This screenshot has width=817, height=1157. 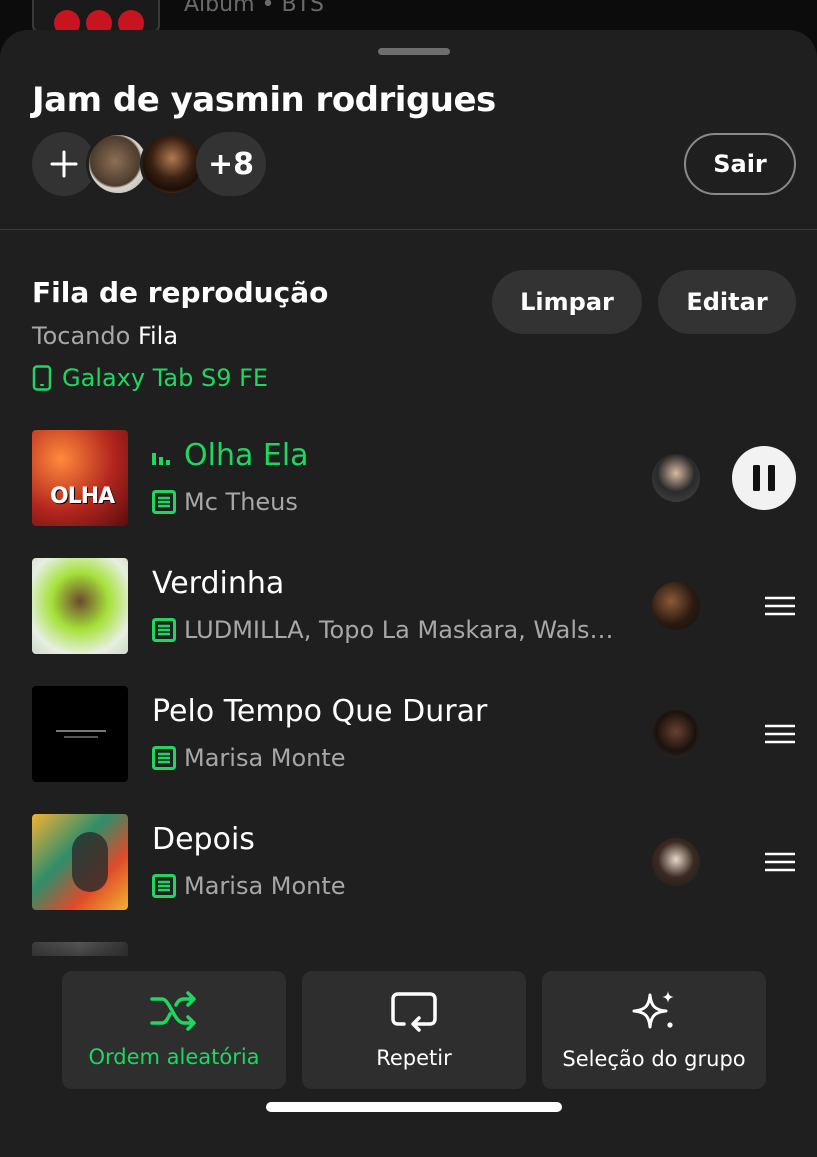 I want to click on phone-icon, so click(x=42, y=378).